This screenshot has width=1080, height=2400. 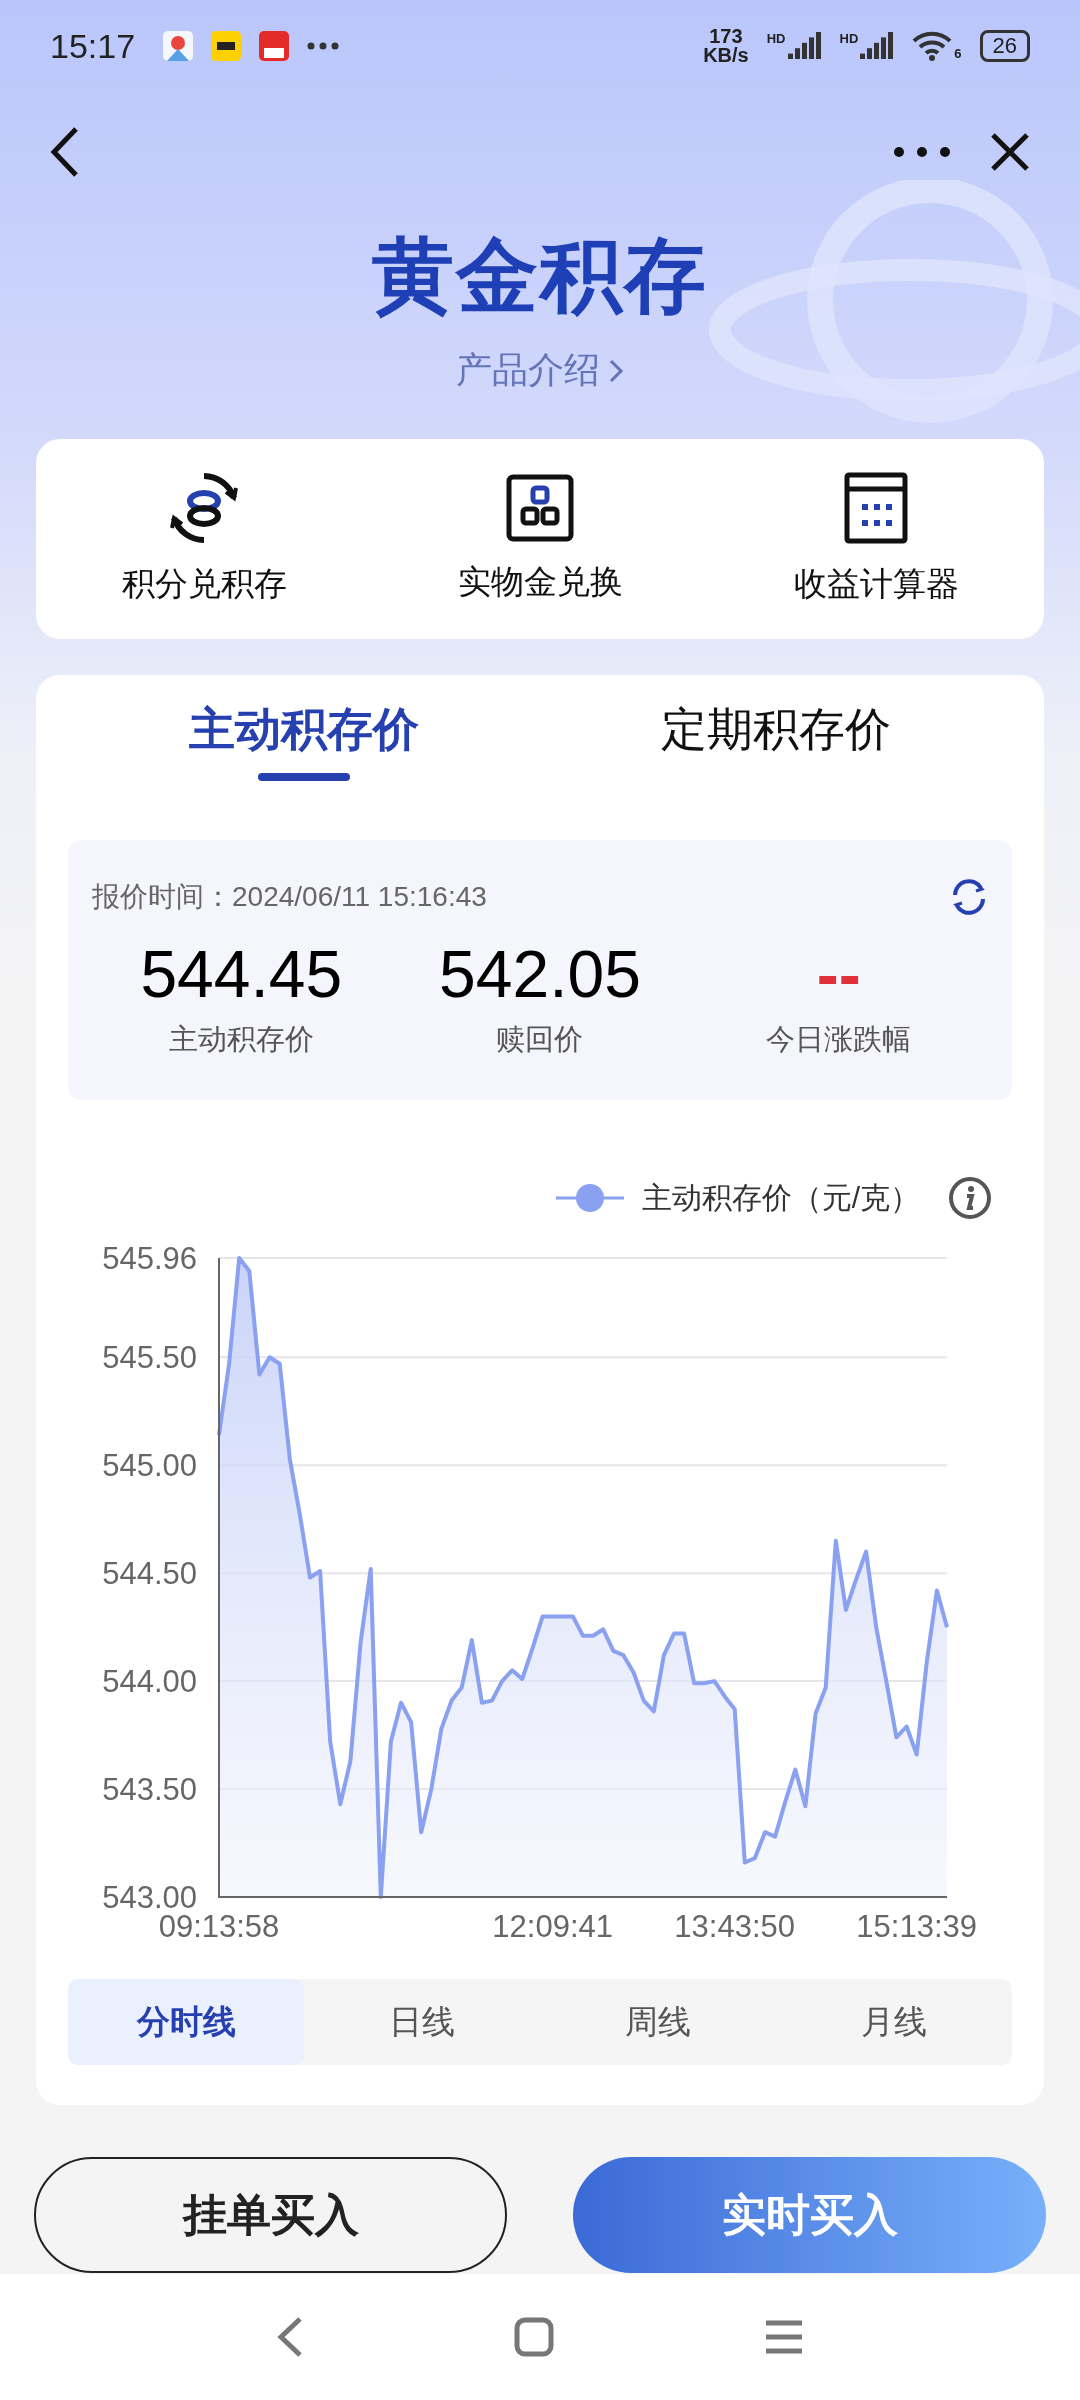 I want to click on network-speed: 173, so click(x=726, y=36).